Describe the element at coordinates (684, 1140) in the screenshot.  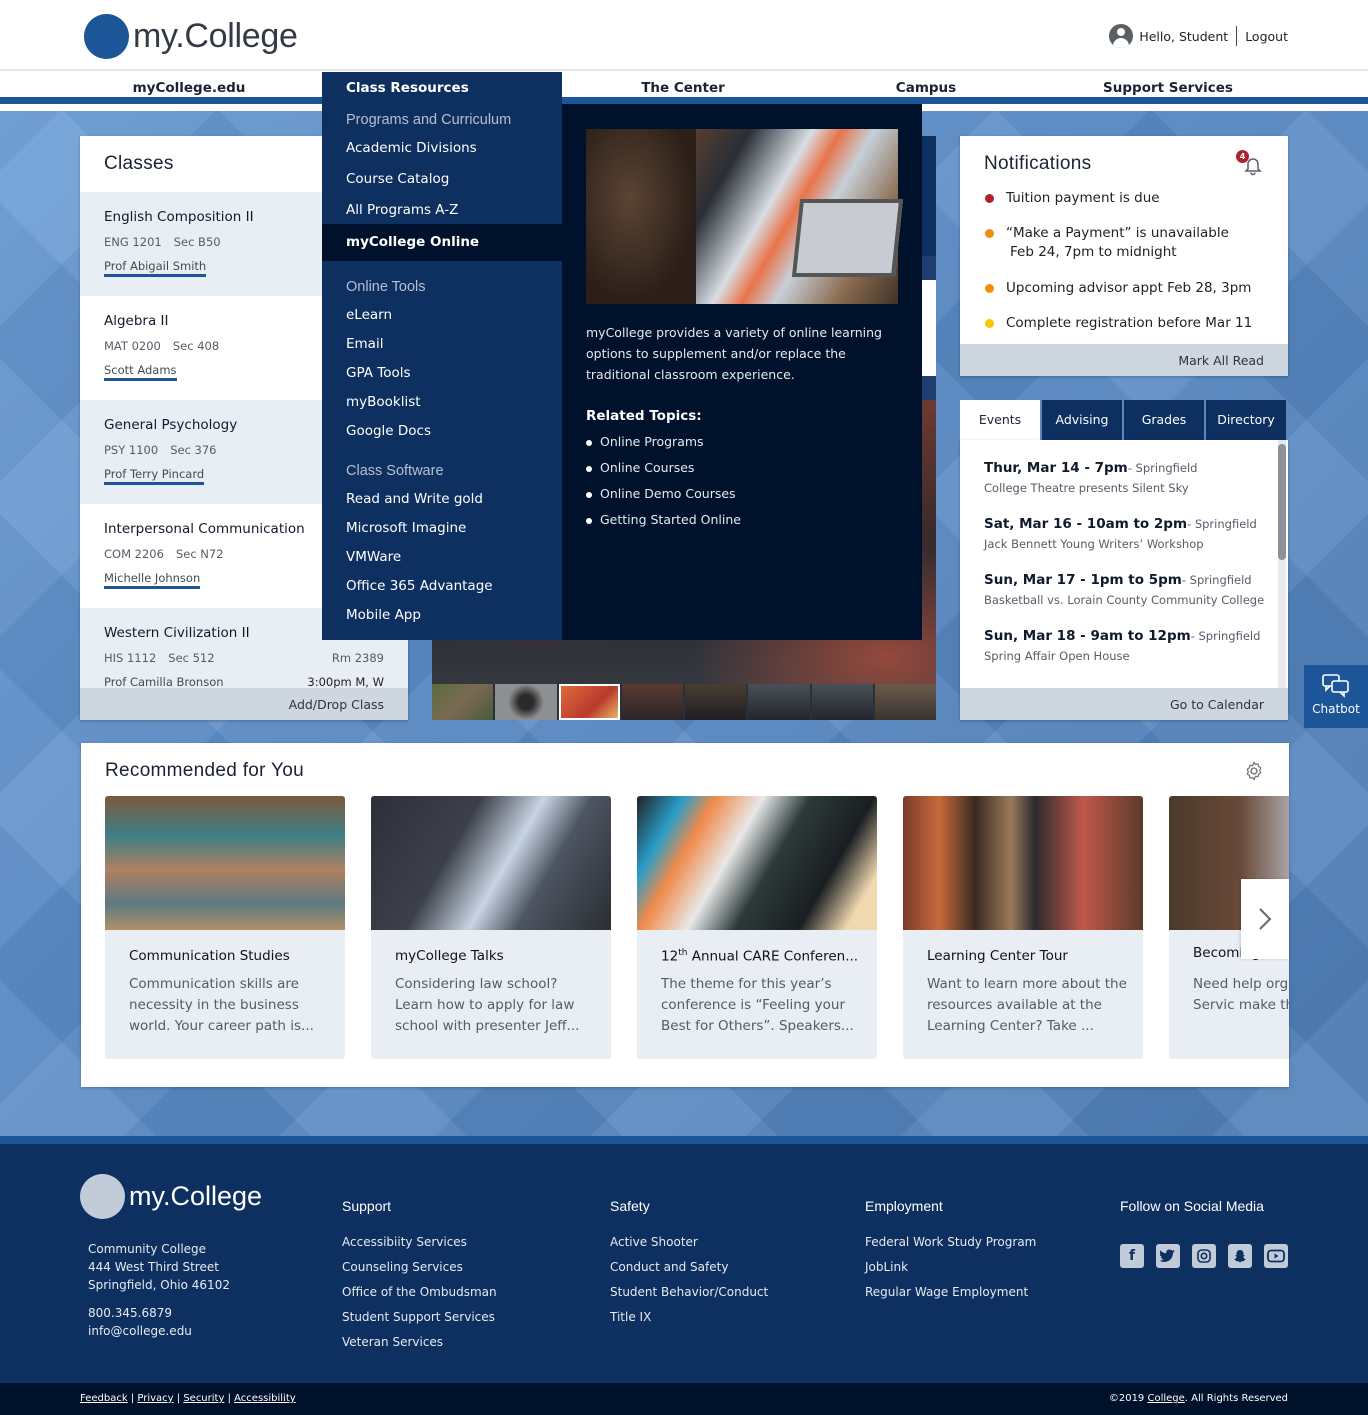
I see `footer-stripe` at that location.